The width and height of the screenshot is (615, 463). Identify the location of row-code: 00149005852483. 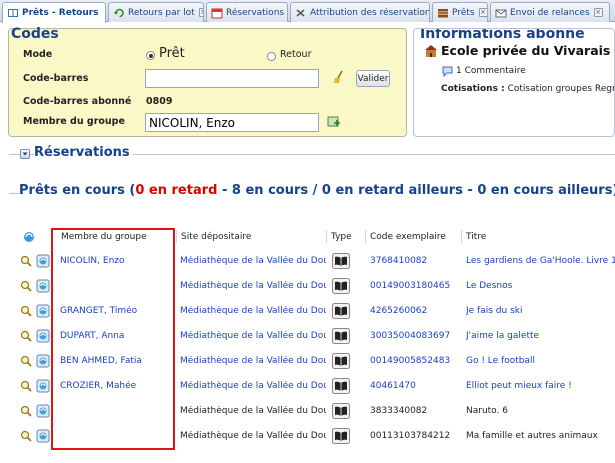
(414, 361).